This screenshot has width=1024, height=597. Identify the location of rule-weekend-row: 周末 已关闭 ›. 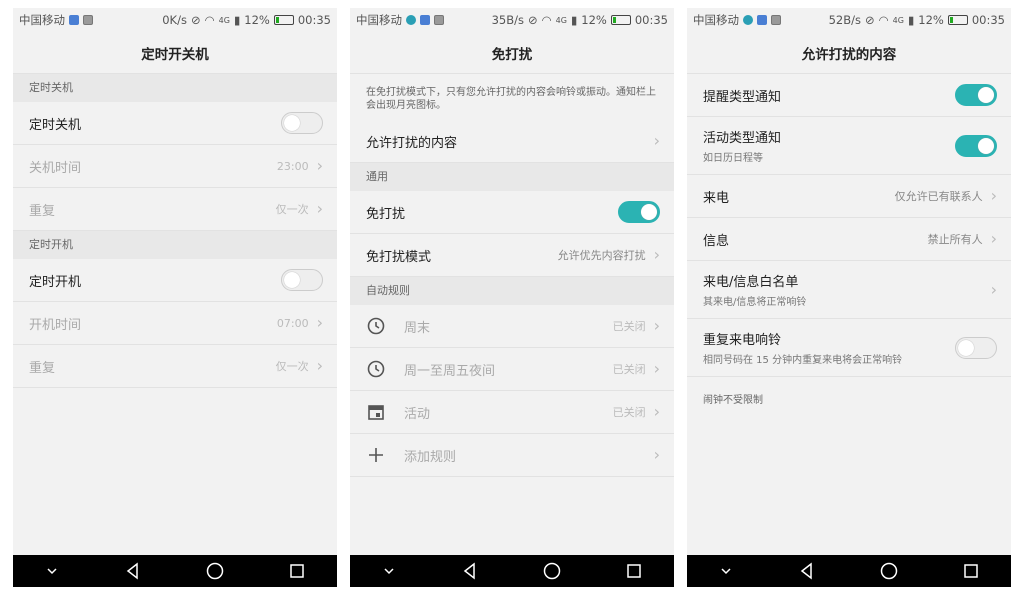
(512, 326).